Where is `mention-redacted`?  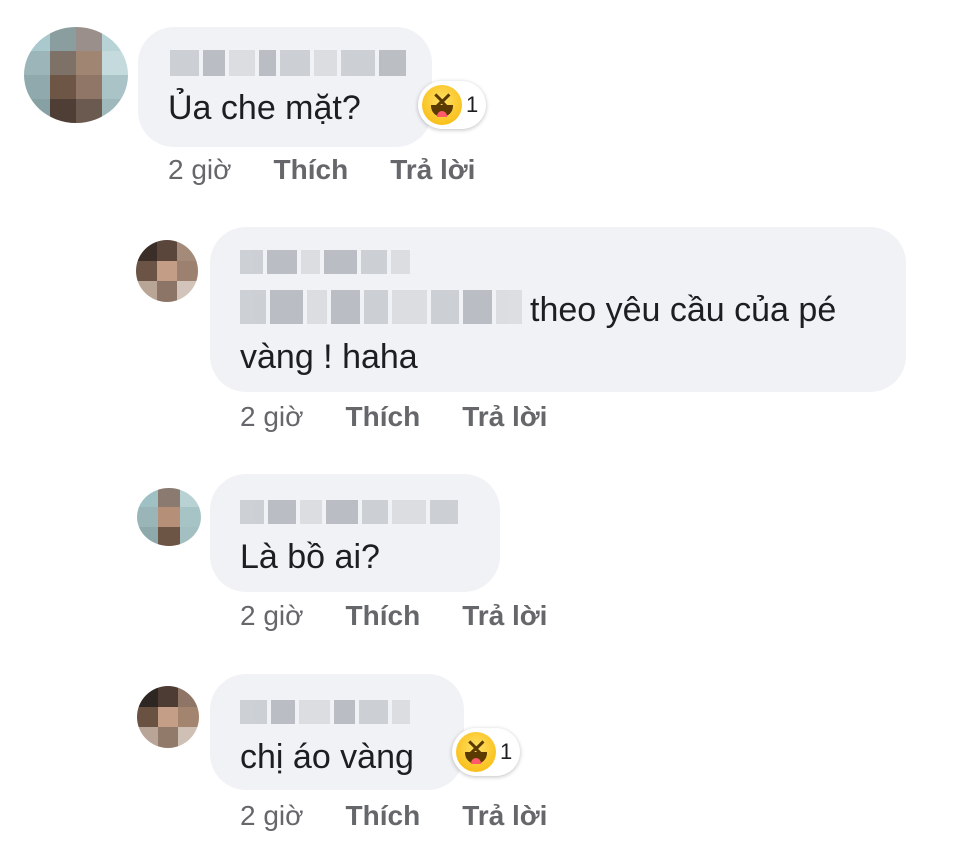
mention-redacted is located at coordinates (381, 307).